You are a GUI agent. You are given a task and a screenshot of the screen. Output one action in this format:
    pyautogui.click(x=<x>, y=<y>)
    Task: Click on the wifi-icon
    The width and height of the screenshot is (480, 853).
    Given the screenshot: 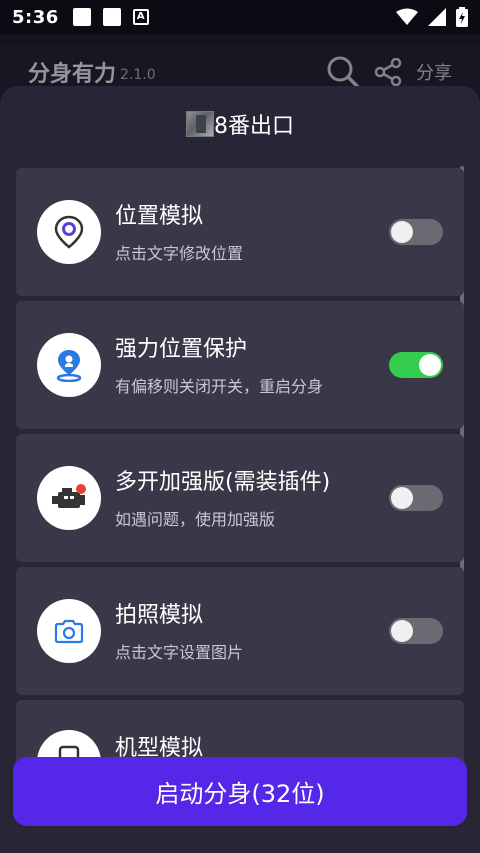 What is the action you would take?
    pyautogui.click(x=407, y=16)
    